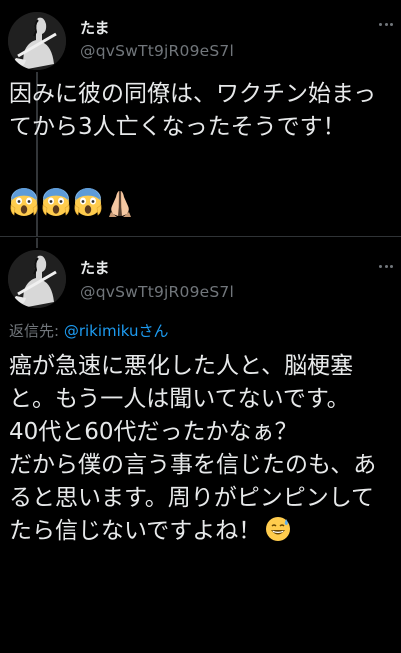  What do you see at coordinates (120, 204) in the screenshot?
I see `folded-hands-icon` at bounding box center [120, 204].